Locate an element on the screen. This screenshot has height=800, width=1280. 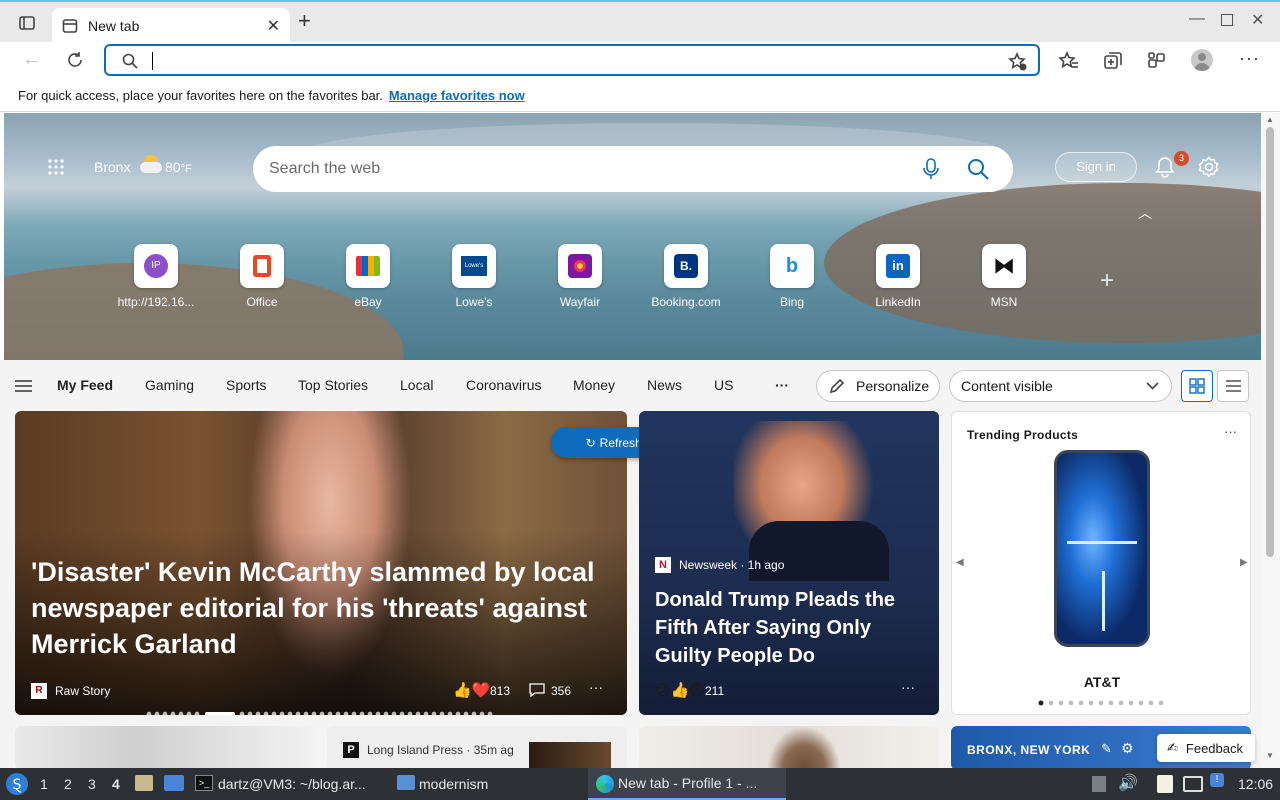
personalize-button: Personalize is located at coordinates (878, 386).